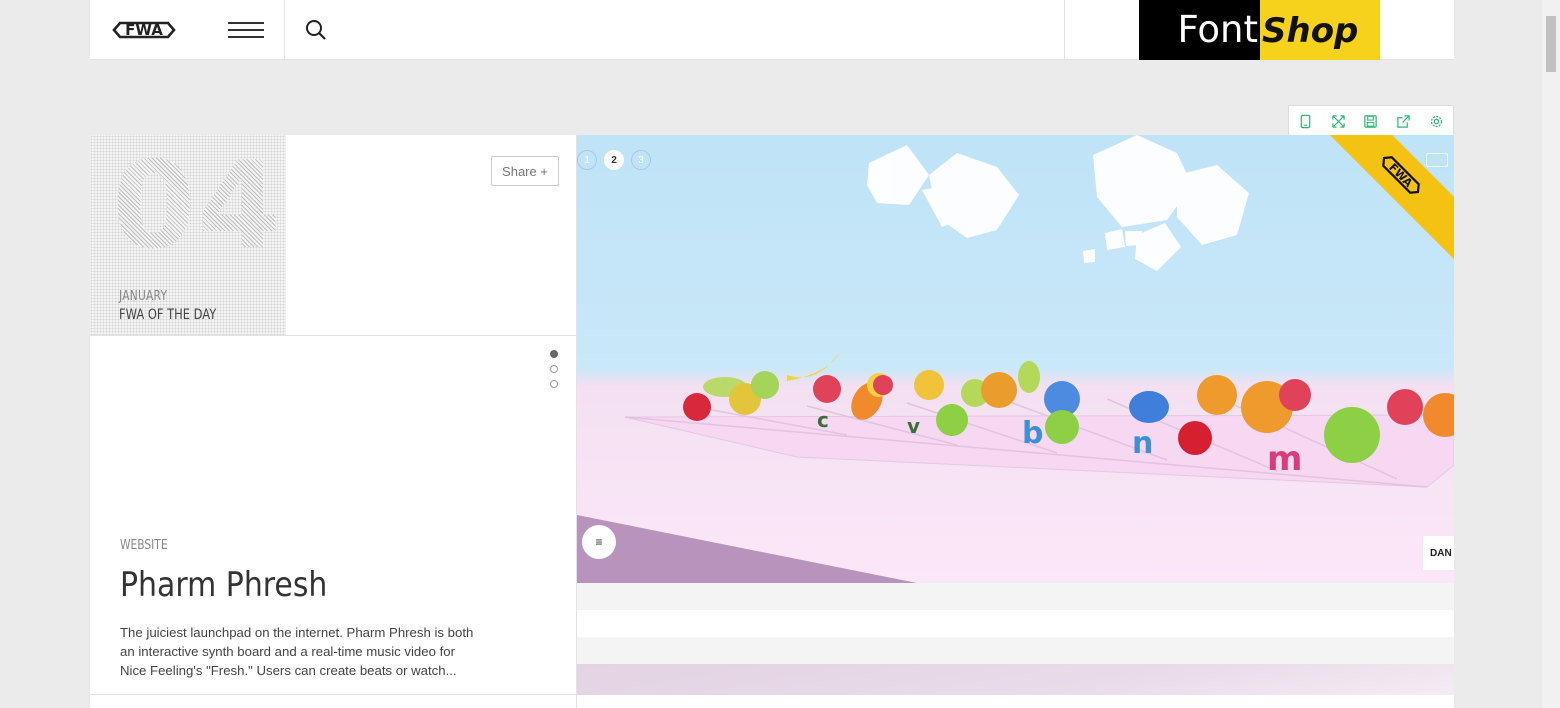 The width and height of the screenshot is (1560, 708). I want to click on fwa-logo: FWA, so click(144, 30).